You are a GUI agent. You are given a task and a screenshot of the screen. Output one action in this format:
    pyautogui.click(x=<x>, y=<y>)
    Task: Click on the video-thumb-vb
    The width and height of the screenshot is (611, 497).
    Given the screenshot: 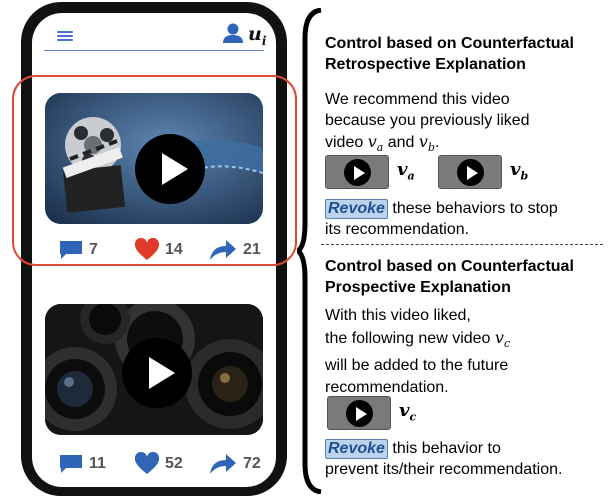 What is the action you would take?
    pyautogui.click(x=470, y=172)
    